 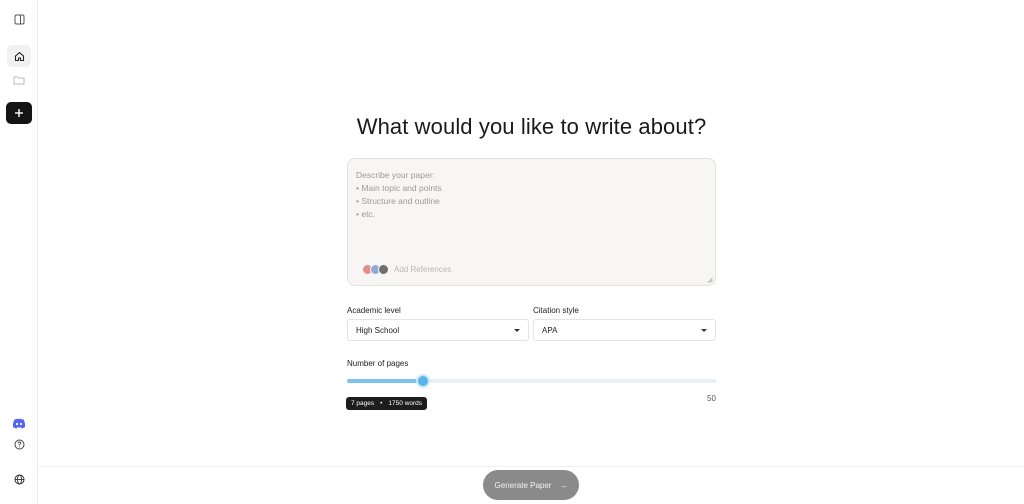 What do you see at coordinates (531, 126) in the screenshot?
I see `page-title: What would you like to write about?` at bounding box center [531, 126].